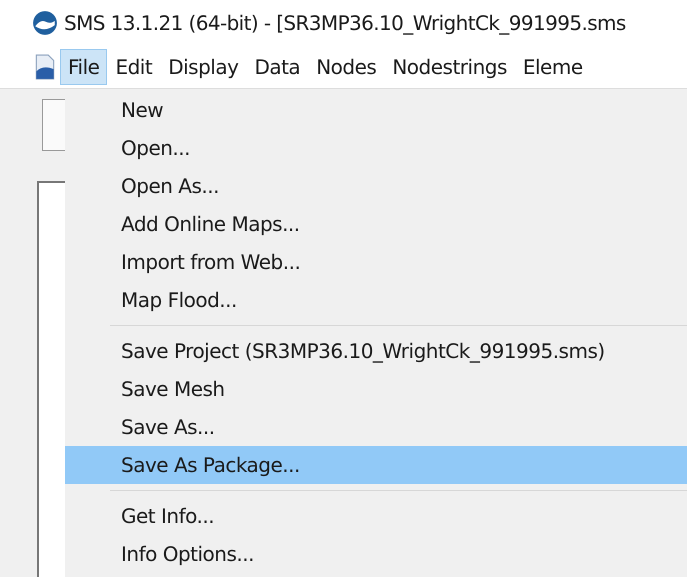 This screenshot has height=577, width=687. Describe the element at coordinates (203, 67) in the screenshot. I see `menu-bar-item: Display` at that location.